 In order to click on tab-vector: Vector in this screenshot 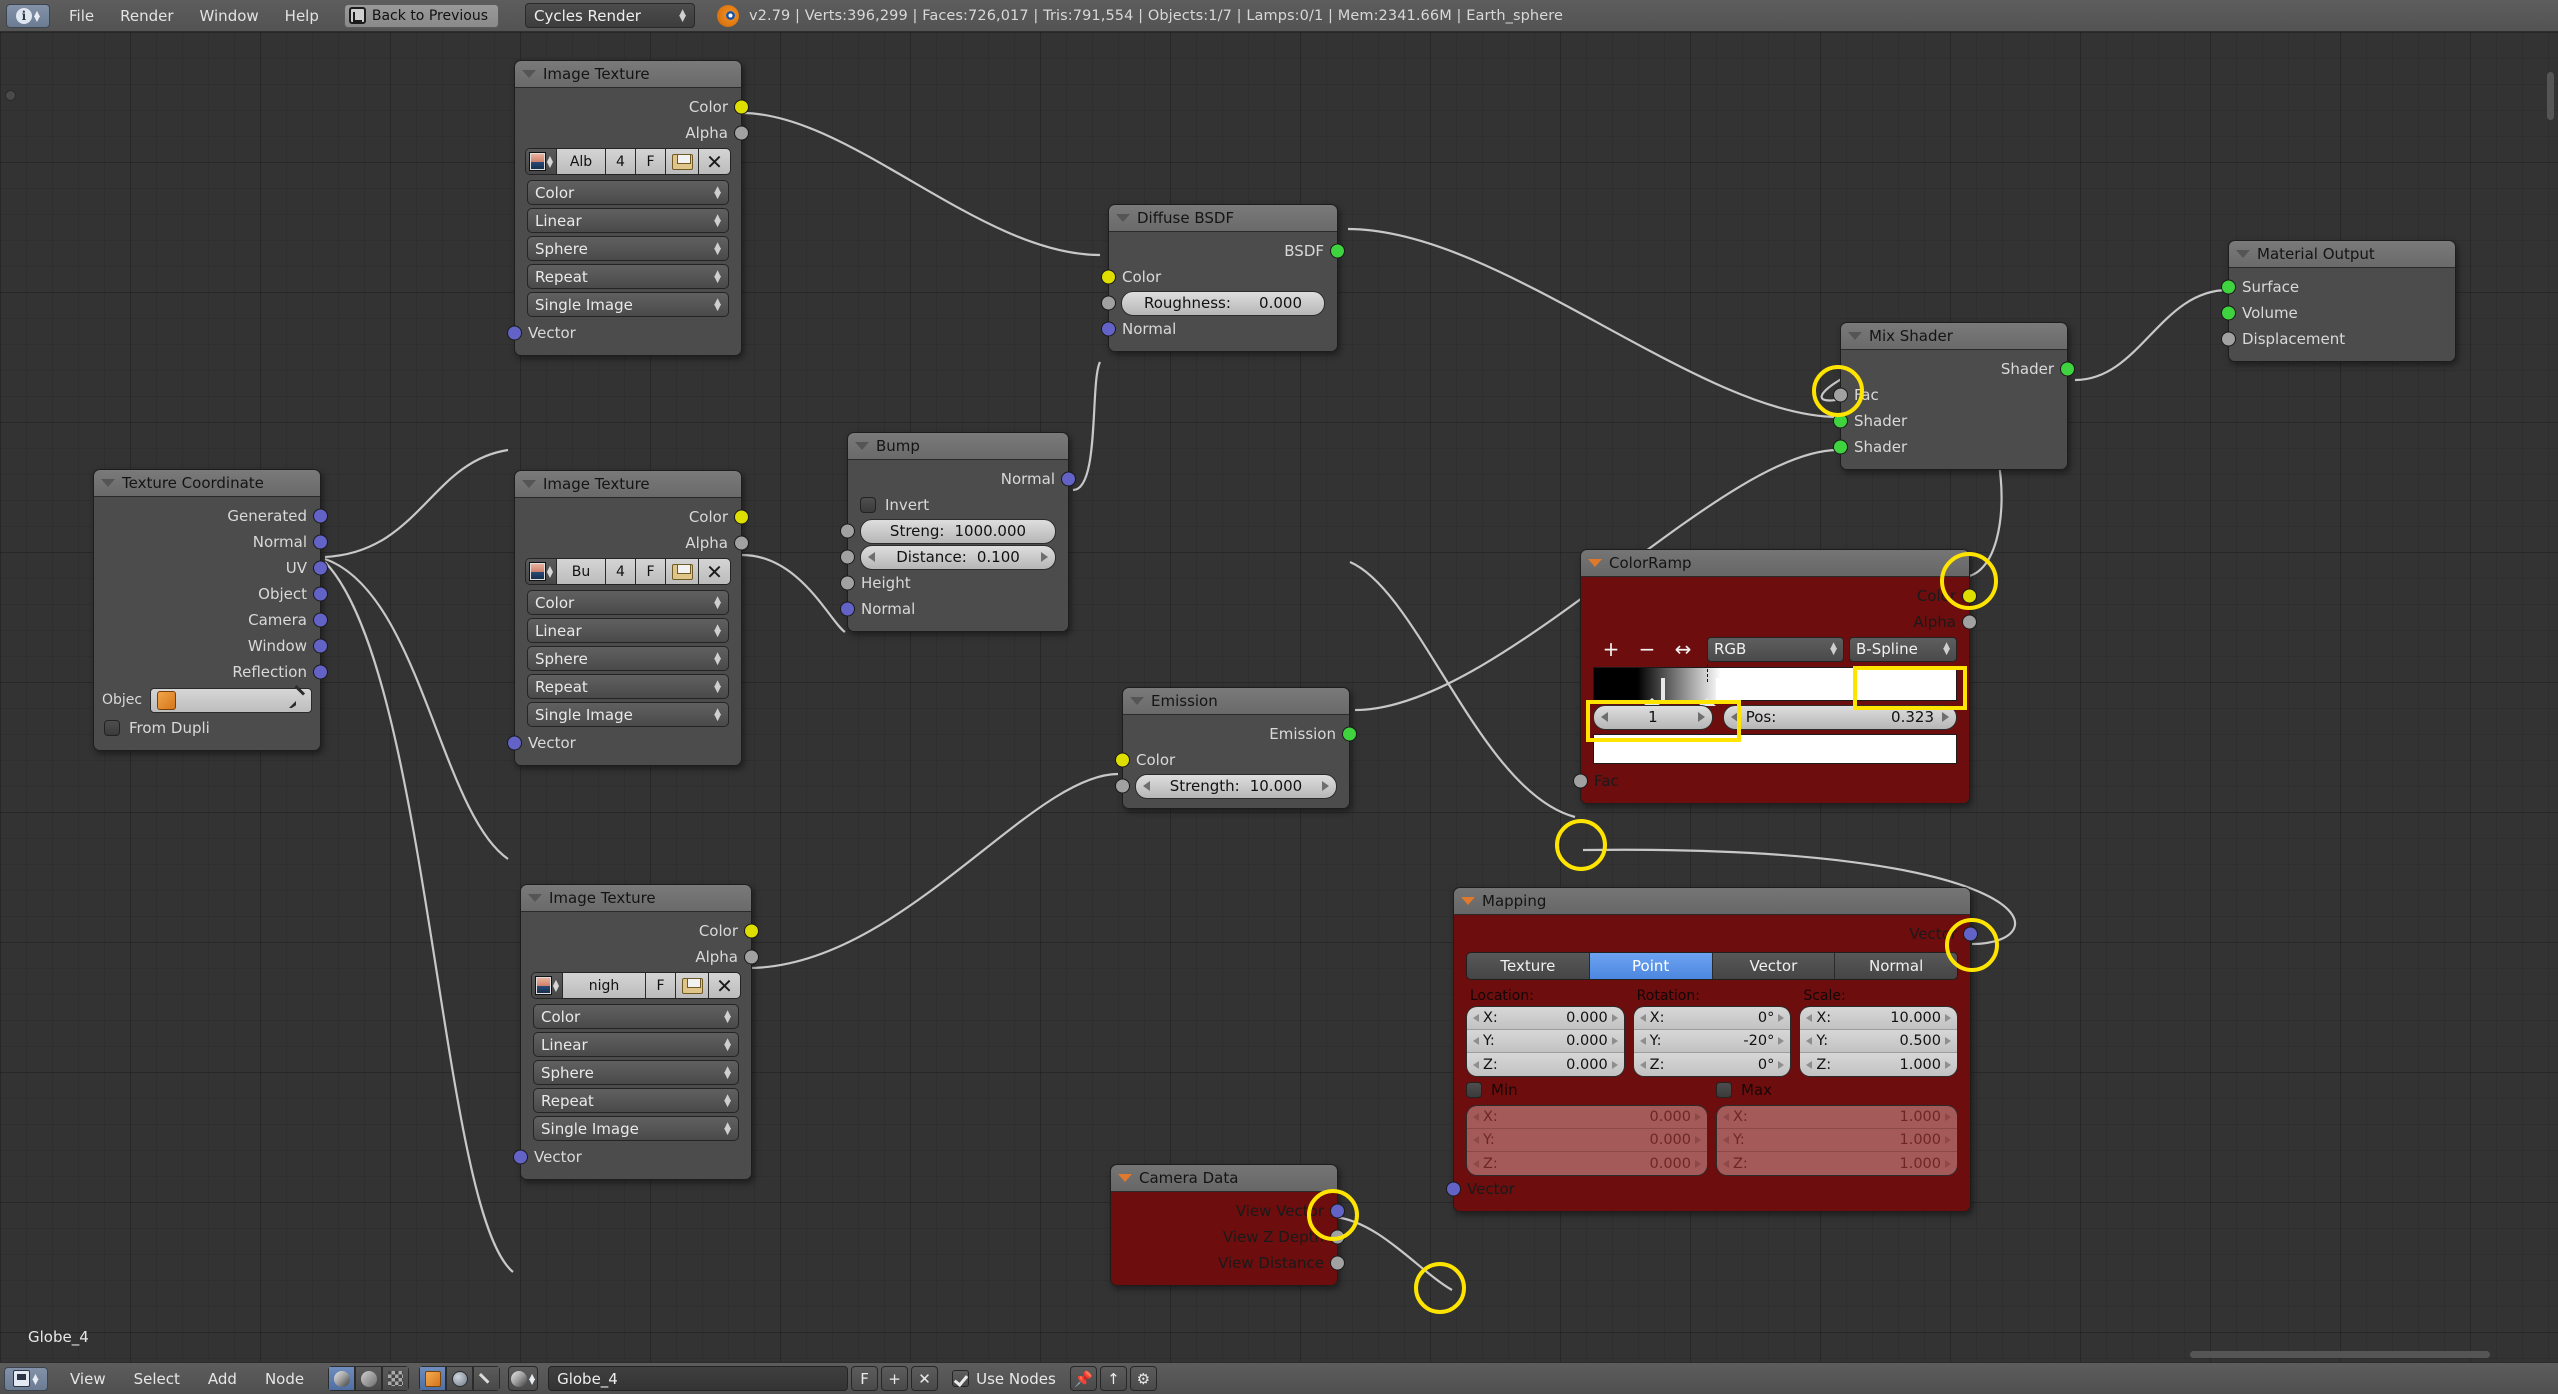, I will do `click(1774, 966)`.